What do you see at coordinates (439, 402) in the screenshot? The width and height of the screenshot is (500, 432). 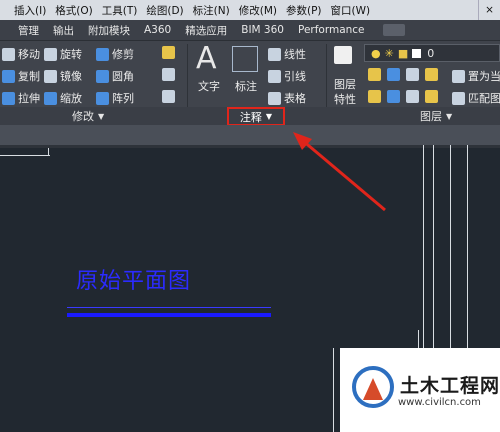 I see `watermark-url: www.civilcn.com` at bounding box center [439, 402].